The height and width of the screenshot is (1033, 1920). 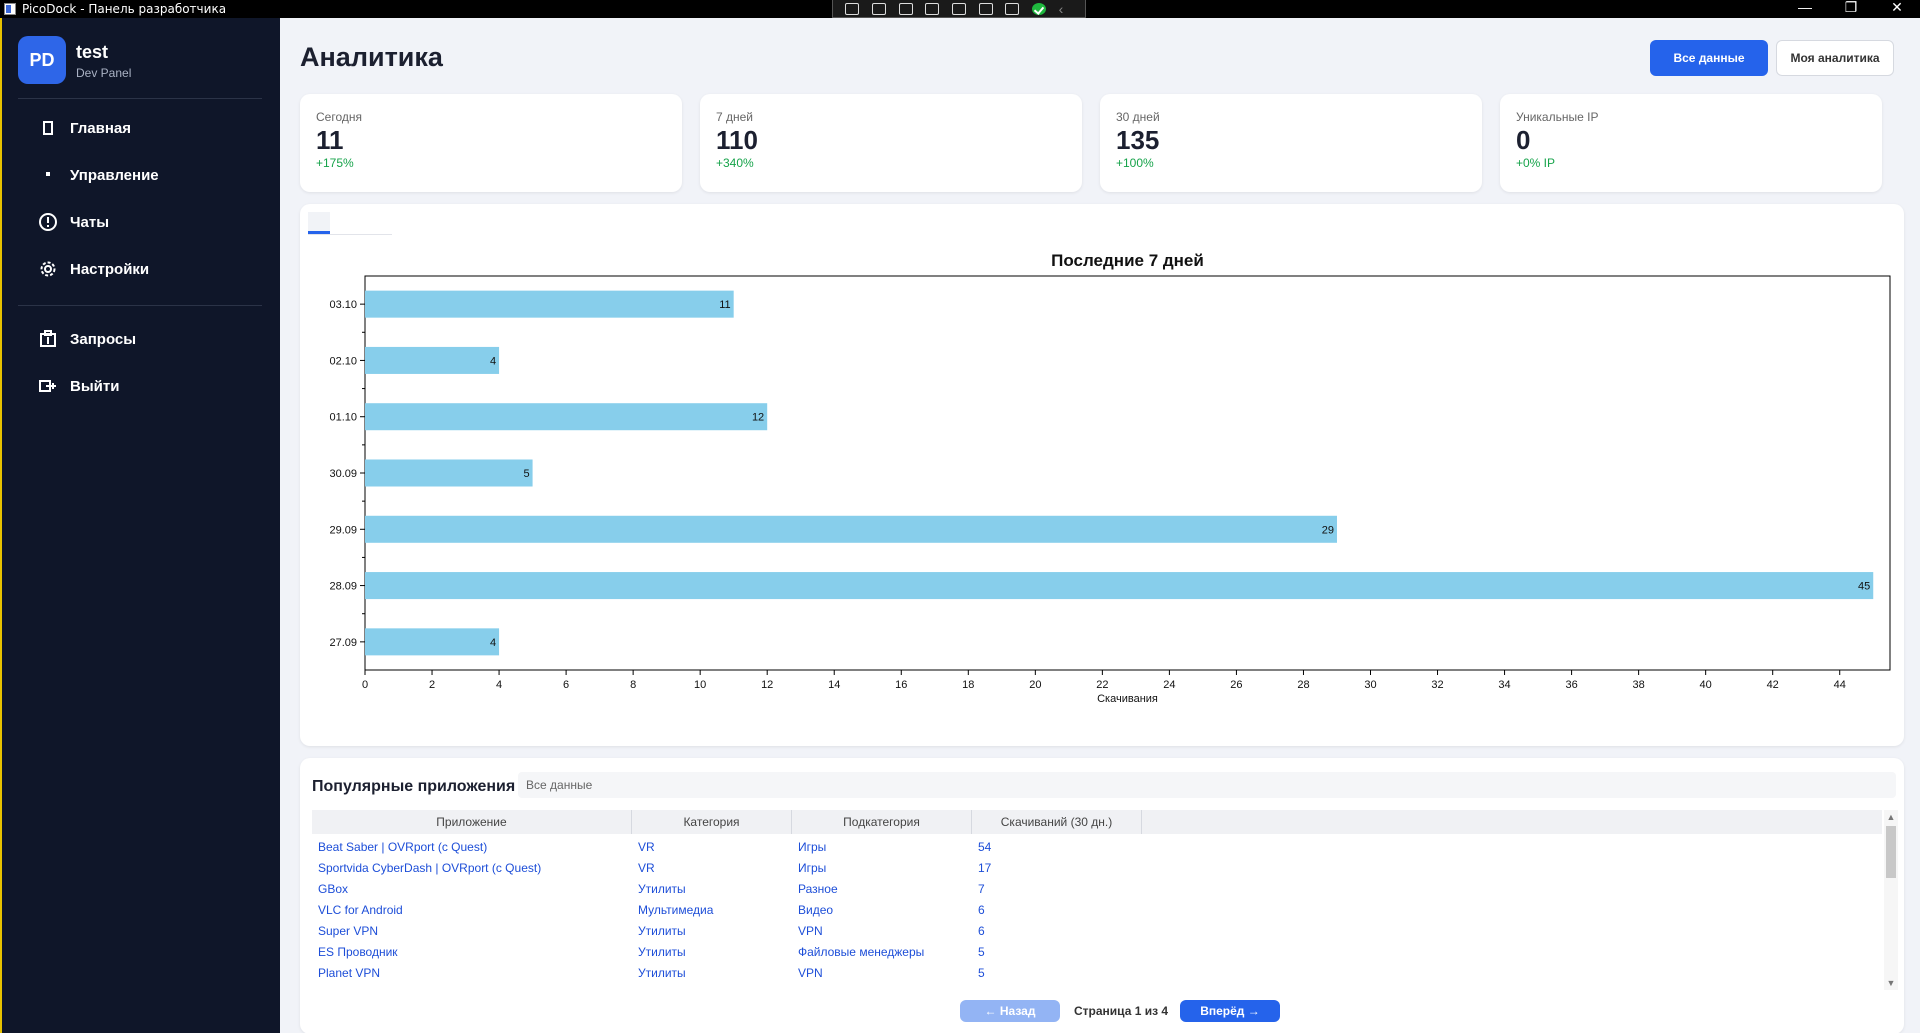 I want to click on cell-downloads: 17, so click(x=985, y=867).